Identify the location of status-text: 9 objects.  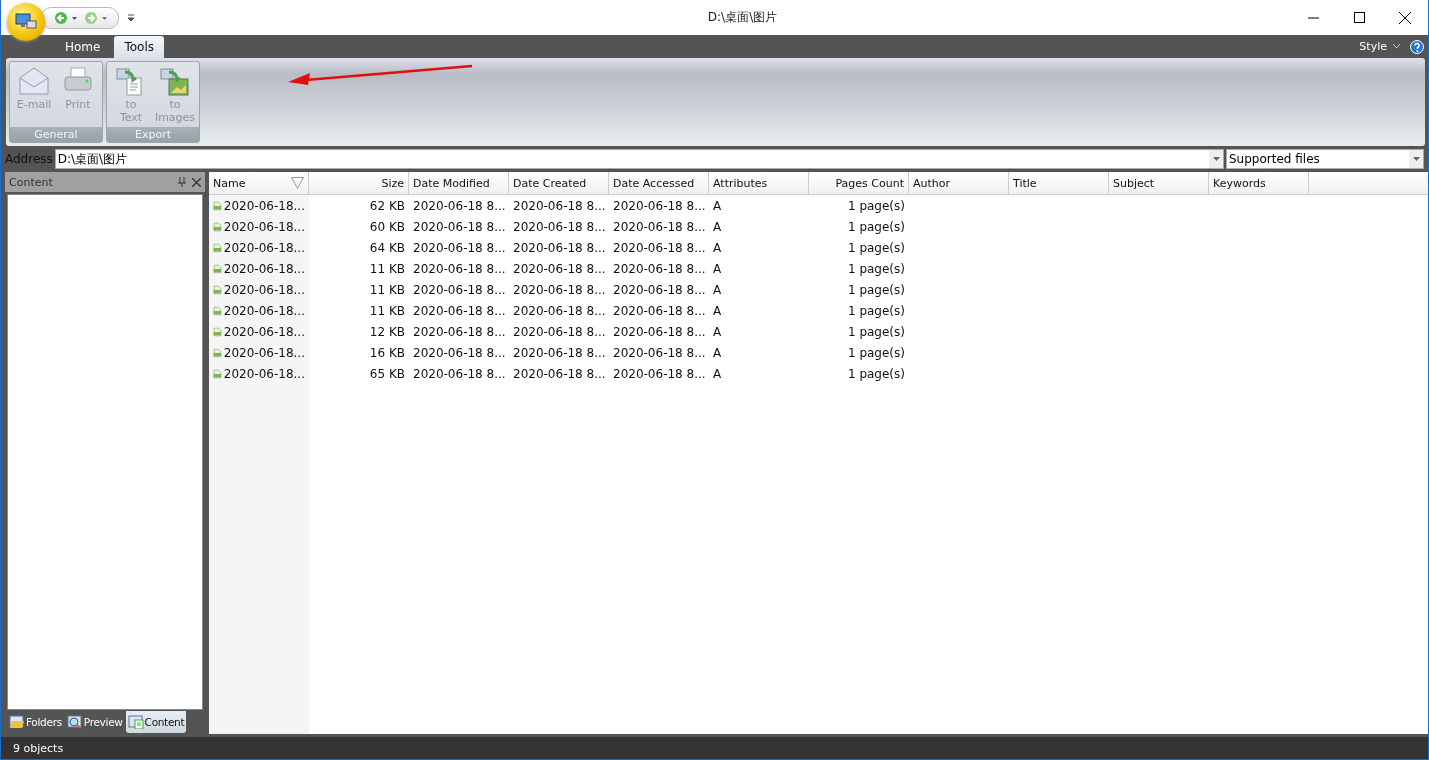
(38, 748).